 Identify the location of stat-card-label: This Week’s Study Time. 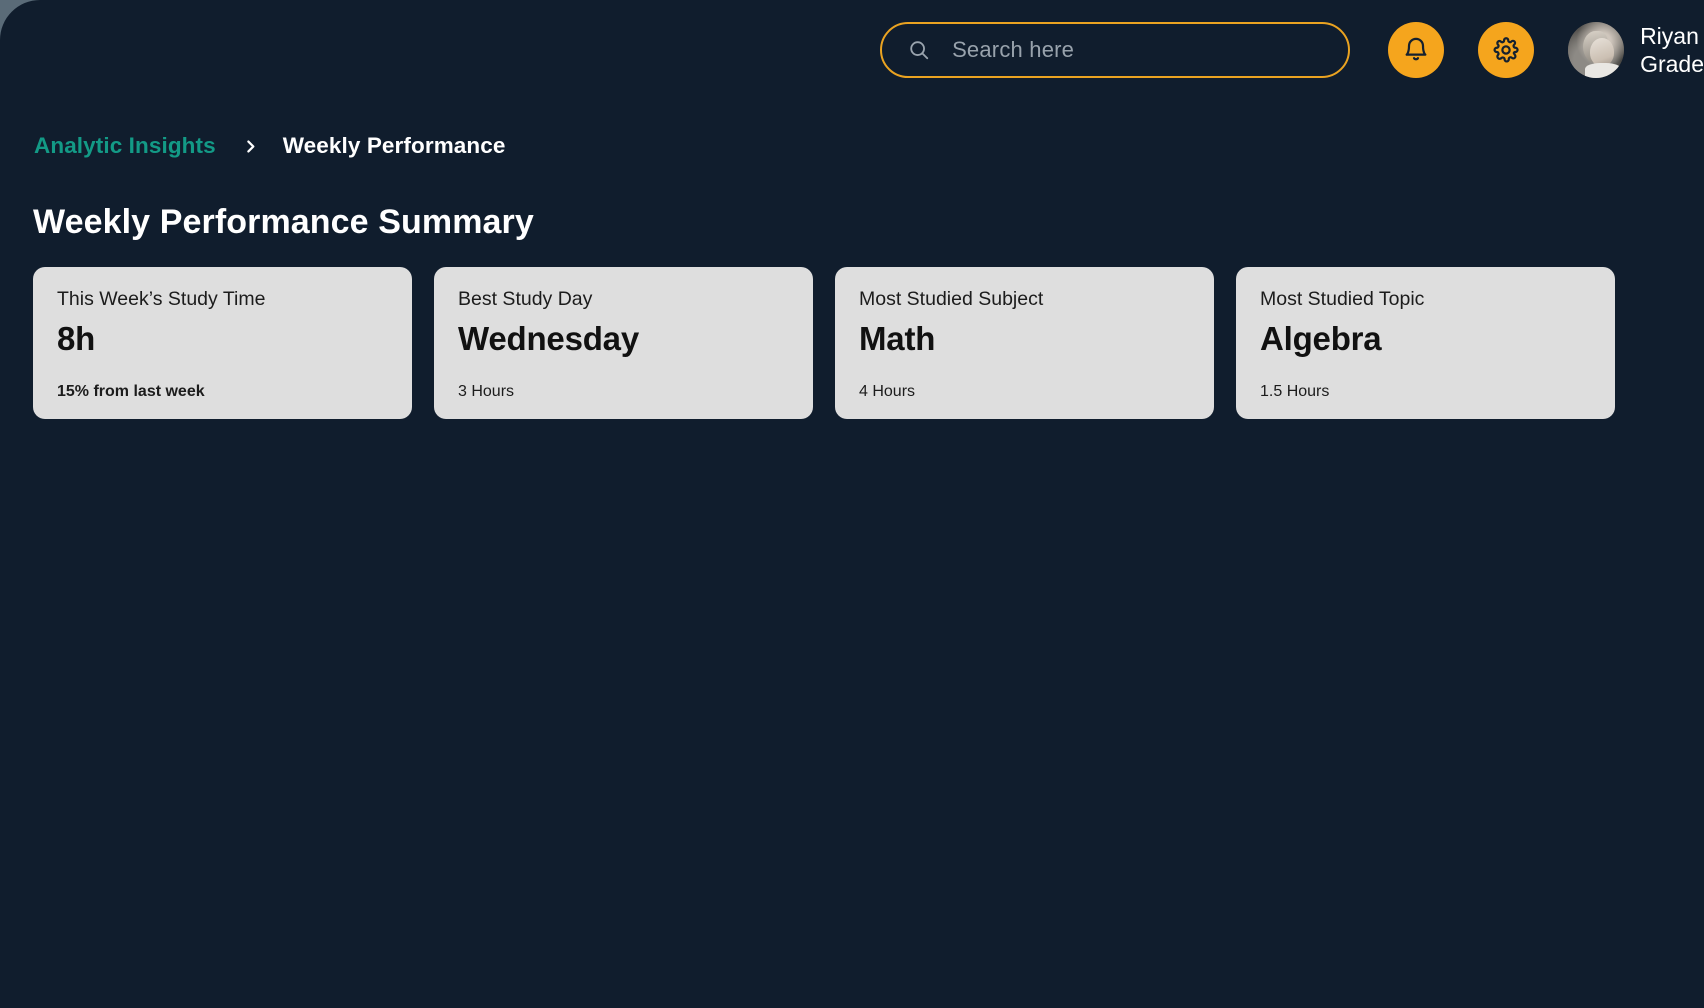
(161, 299).